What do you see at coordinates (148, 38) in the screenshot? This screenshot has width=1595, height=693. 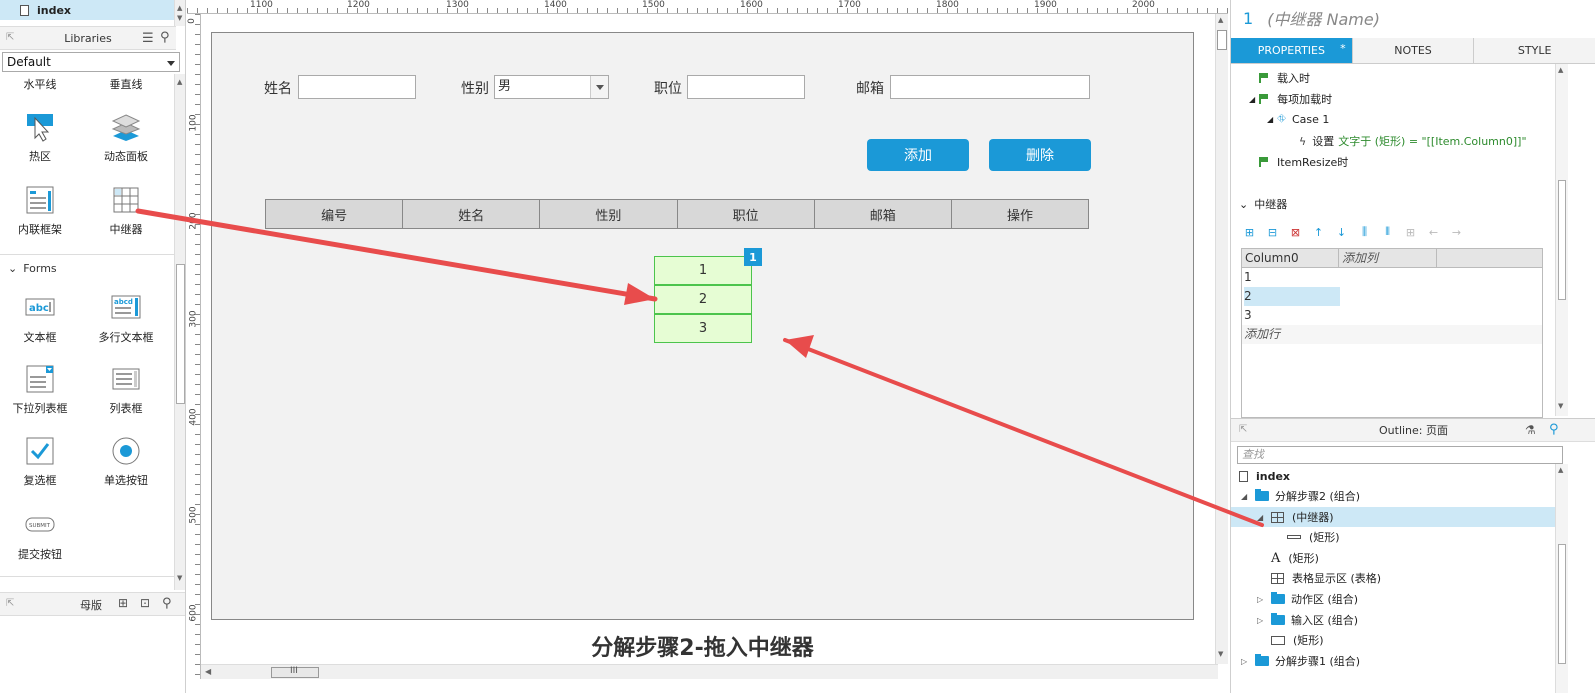 I see `menu-icon: ☰` at bounding box center [148, 38].